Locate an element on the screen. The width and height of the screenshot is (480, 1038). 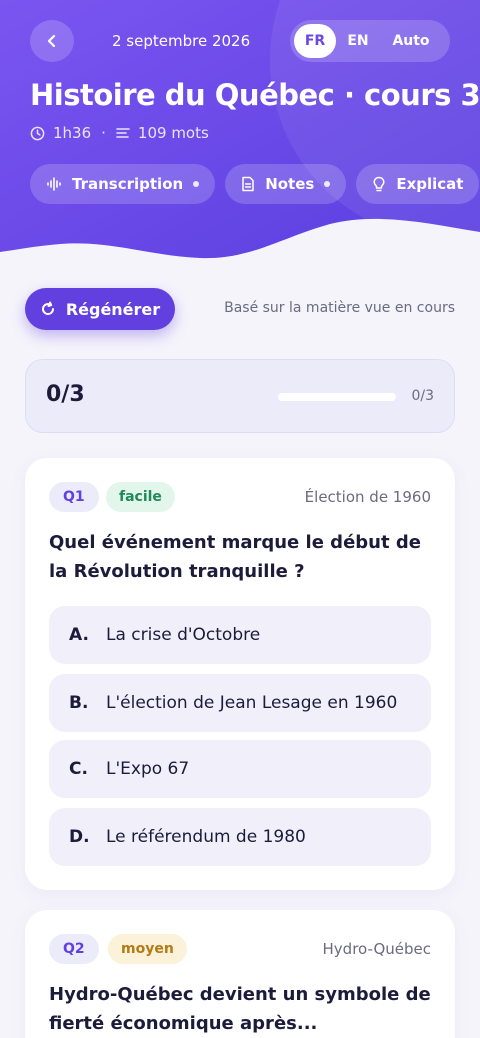
notes-status-dot is located at coordinates (327, 184).